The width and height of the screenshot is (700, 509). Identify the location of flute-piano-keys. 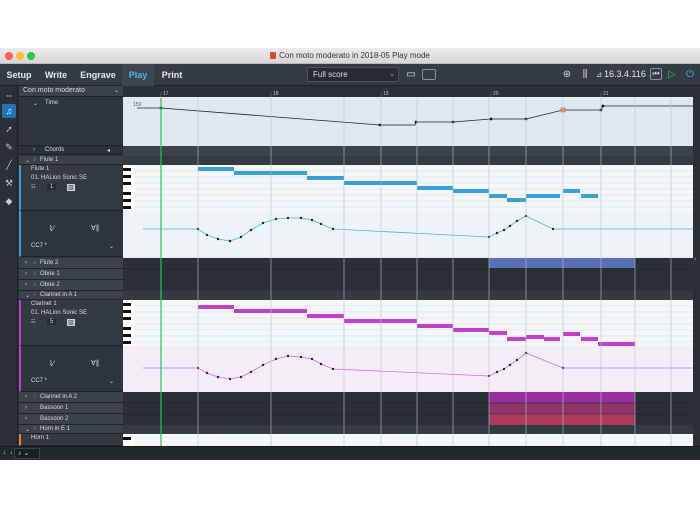
(129, 188).